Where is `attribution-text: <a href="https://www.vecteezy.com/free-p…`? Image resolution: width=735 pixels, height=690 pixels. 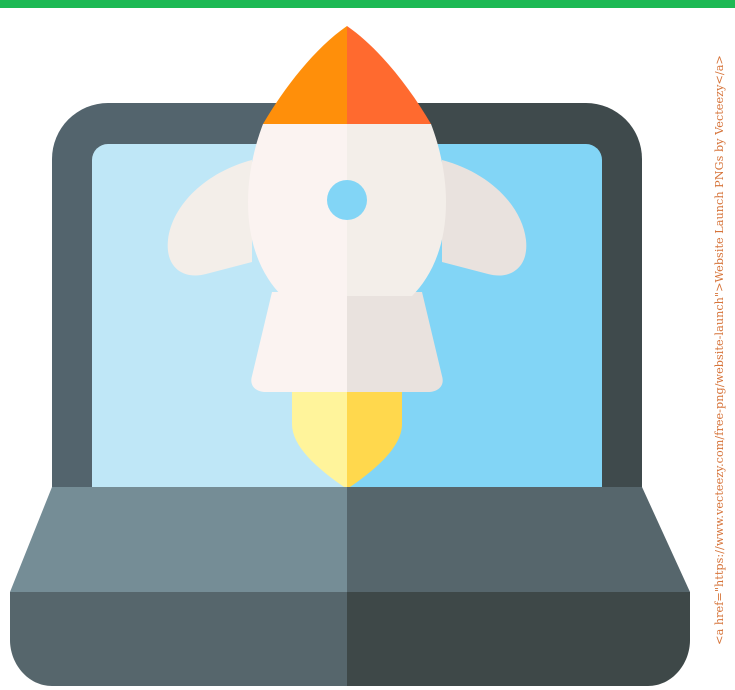
attribution-text: <a href="https://www.vecteezy.com/free-p… is located at coordinates (719, 350).